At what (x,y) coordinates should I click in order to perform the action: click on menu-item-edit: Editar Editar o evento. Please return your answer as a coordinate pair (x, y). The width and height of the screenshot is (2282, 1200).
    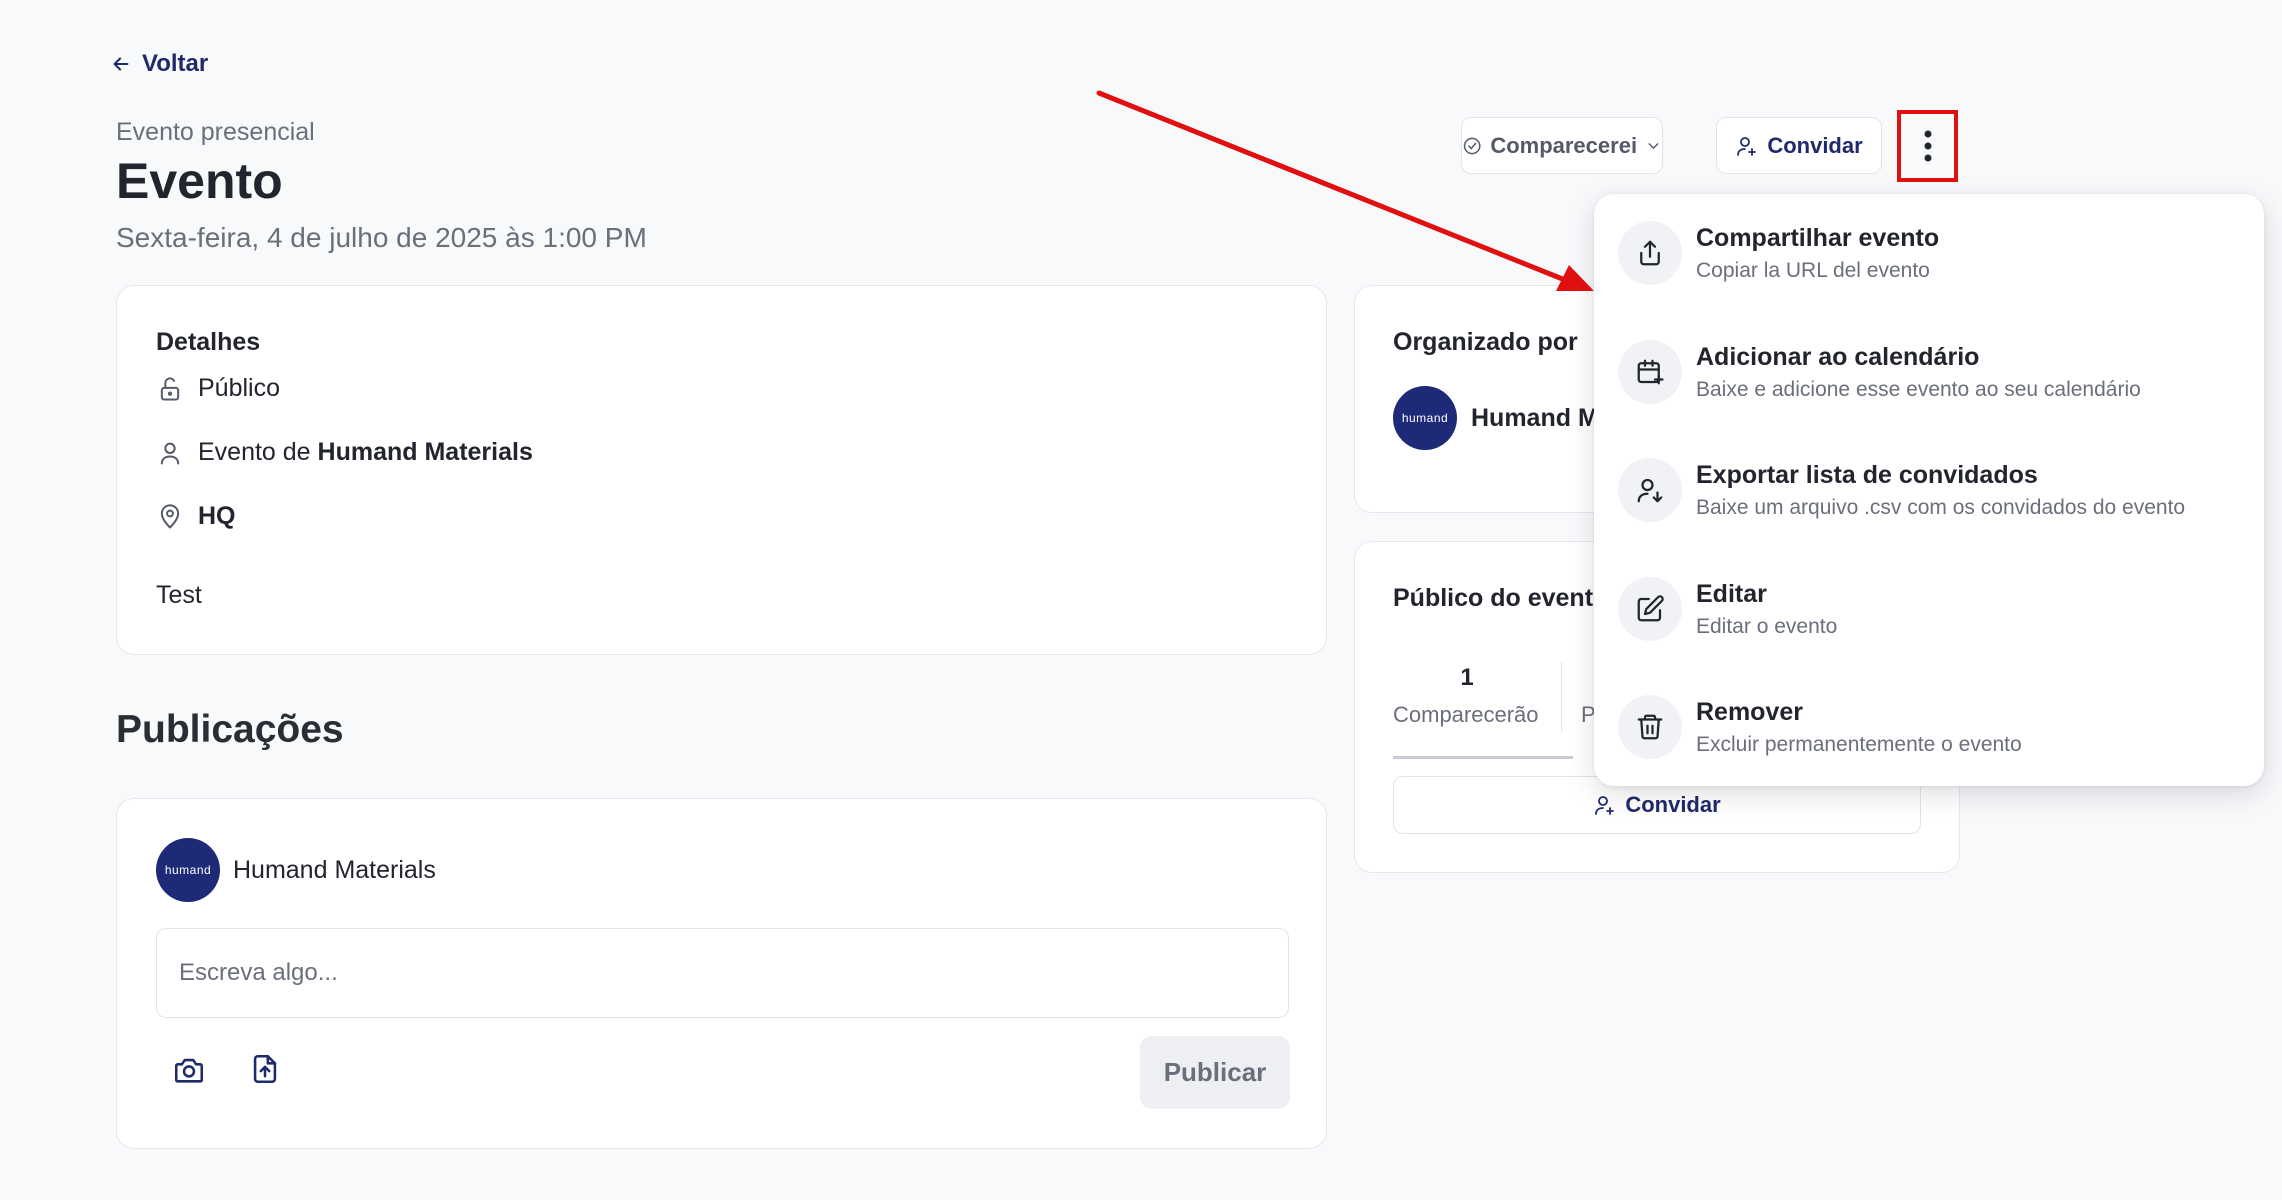
    Looking at the image, I should click on (1933, 609).